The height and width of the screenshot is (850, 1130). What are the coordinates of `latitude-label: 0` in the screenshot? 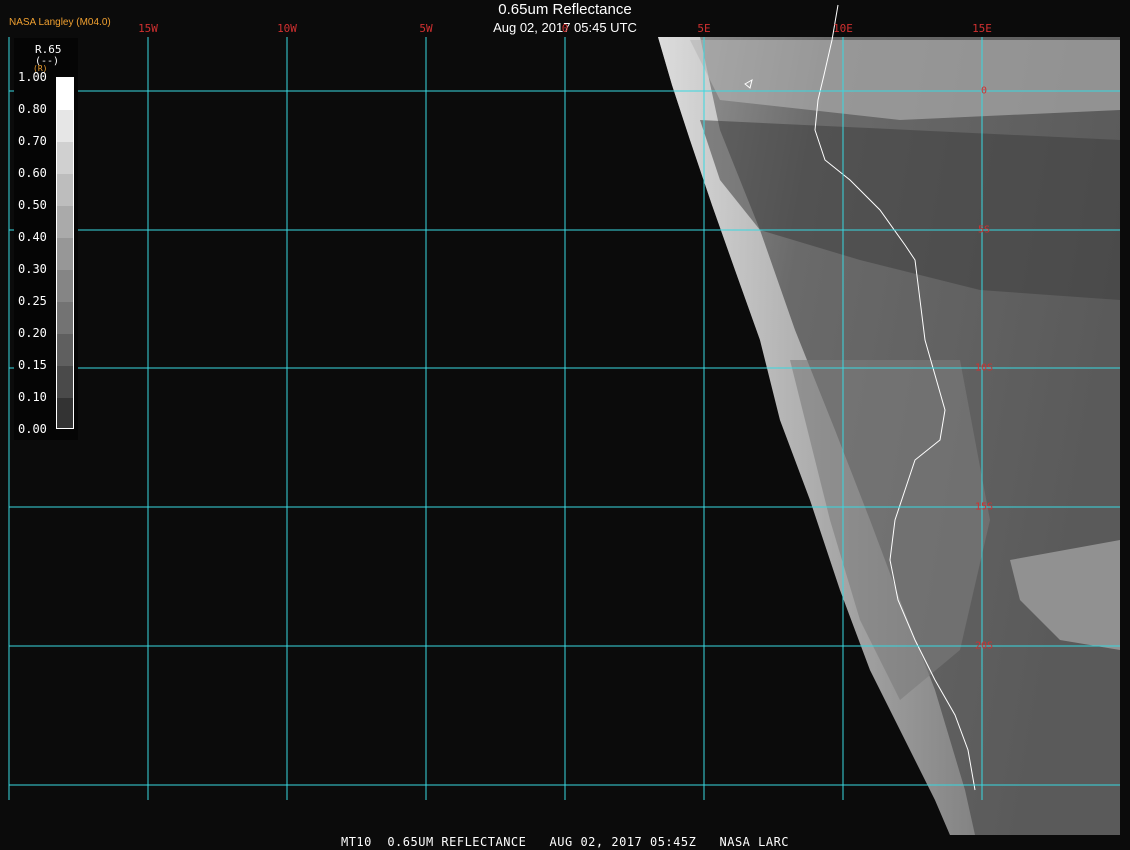 It's located at (984, 91).